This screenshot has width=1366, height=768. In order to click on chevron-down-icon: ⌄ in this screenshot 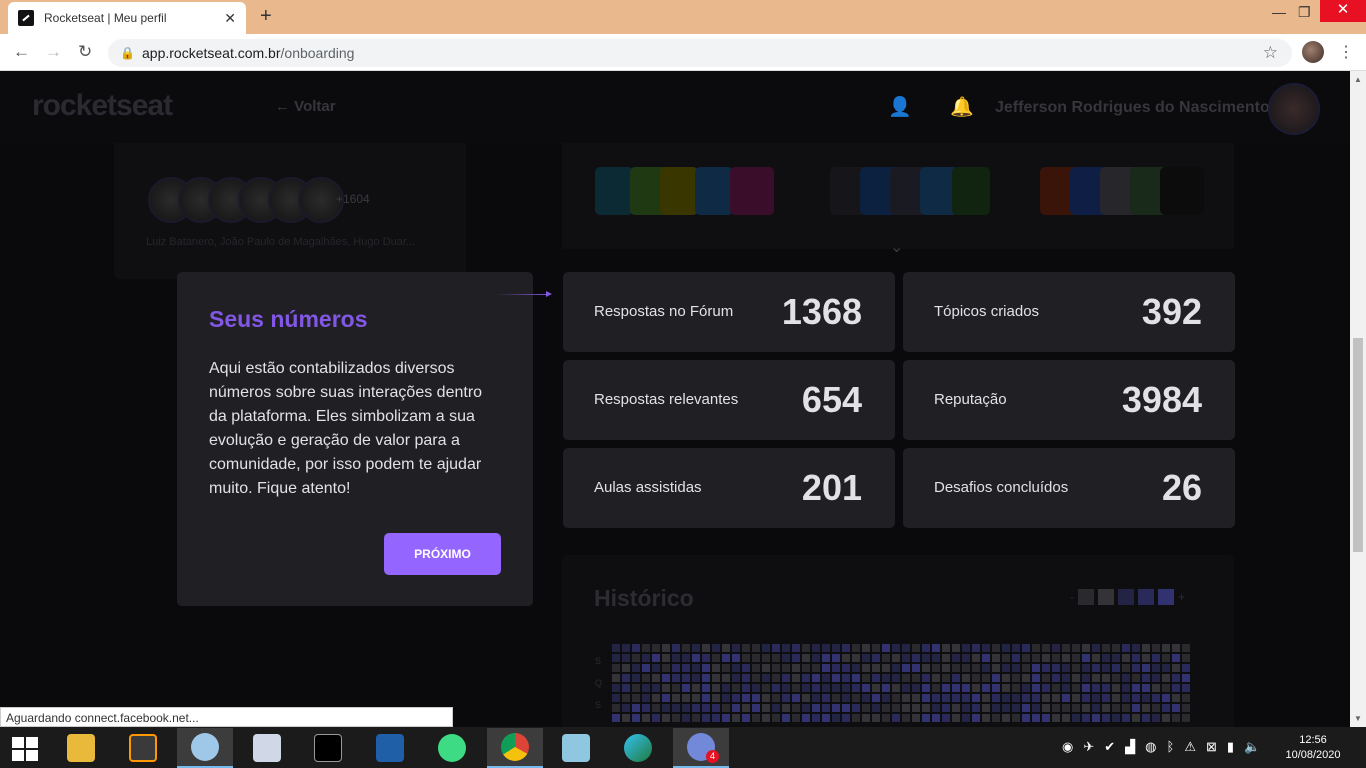, I will do `click(896, 247)`.